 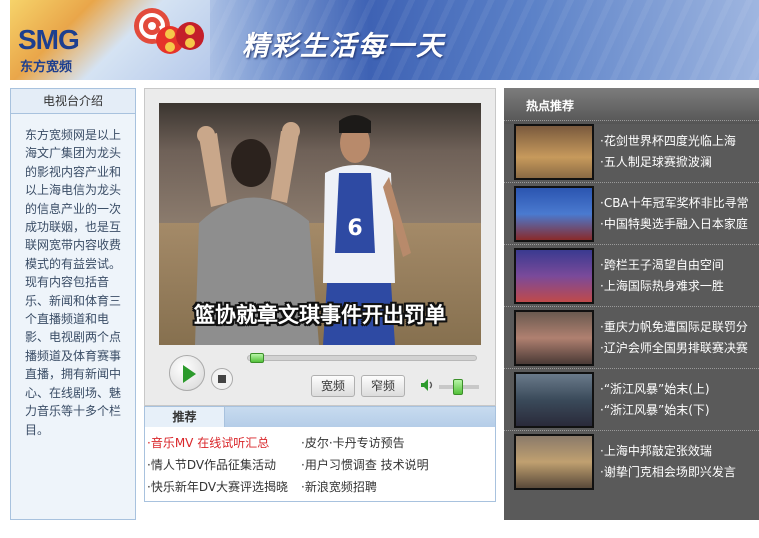 I want to click on play-icon, so click(x=189, y=374).